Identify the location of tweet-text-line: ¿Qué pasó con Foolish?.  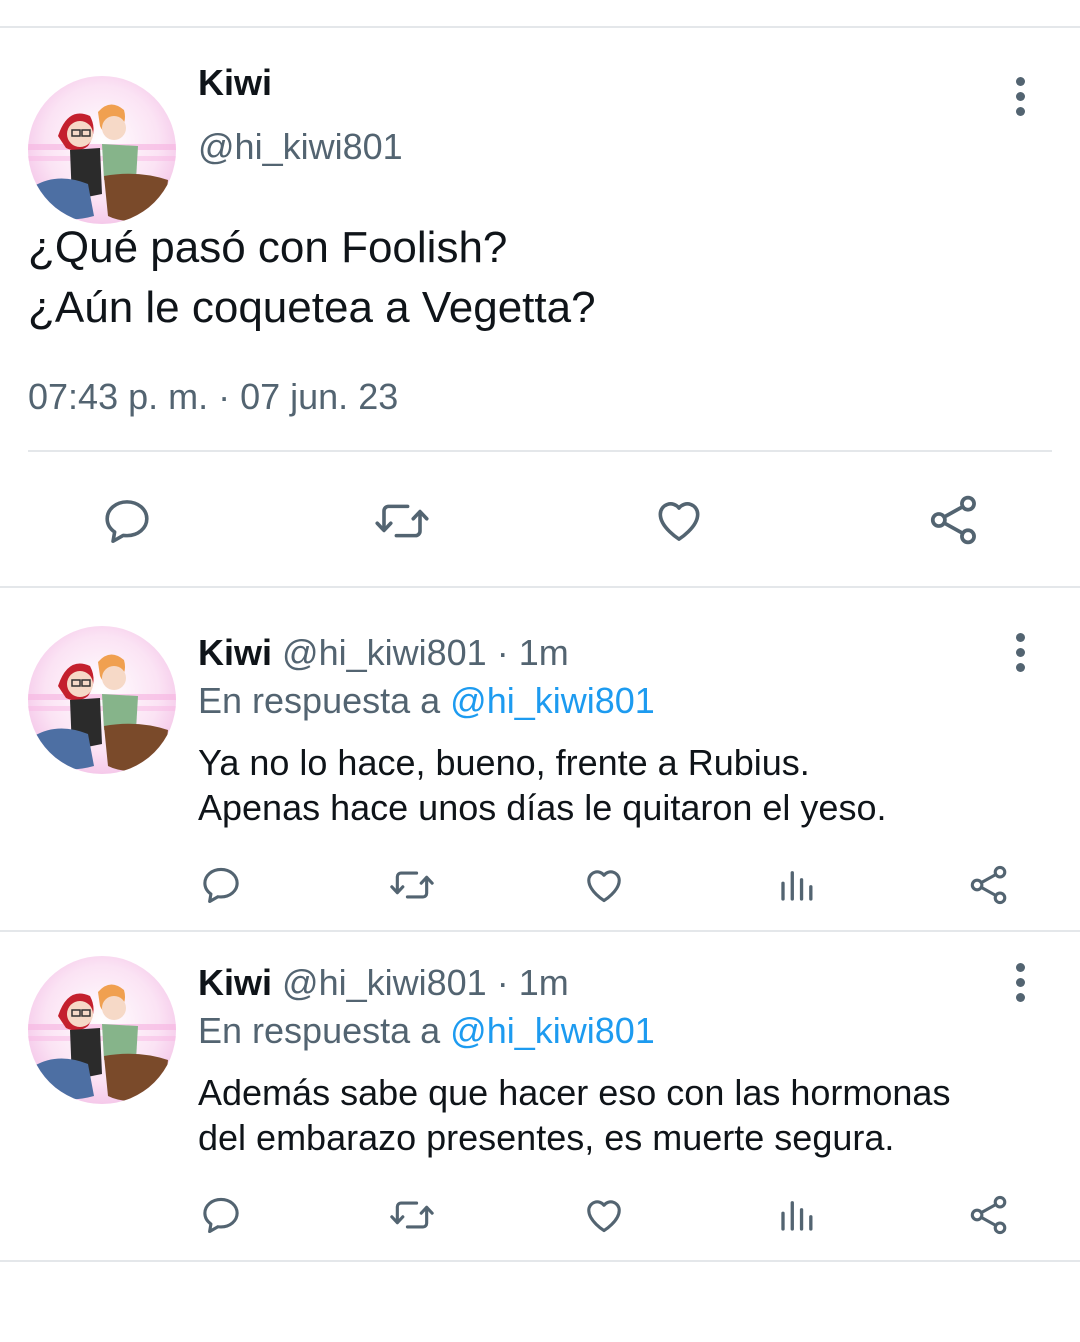
(268, 247).